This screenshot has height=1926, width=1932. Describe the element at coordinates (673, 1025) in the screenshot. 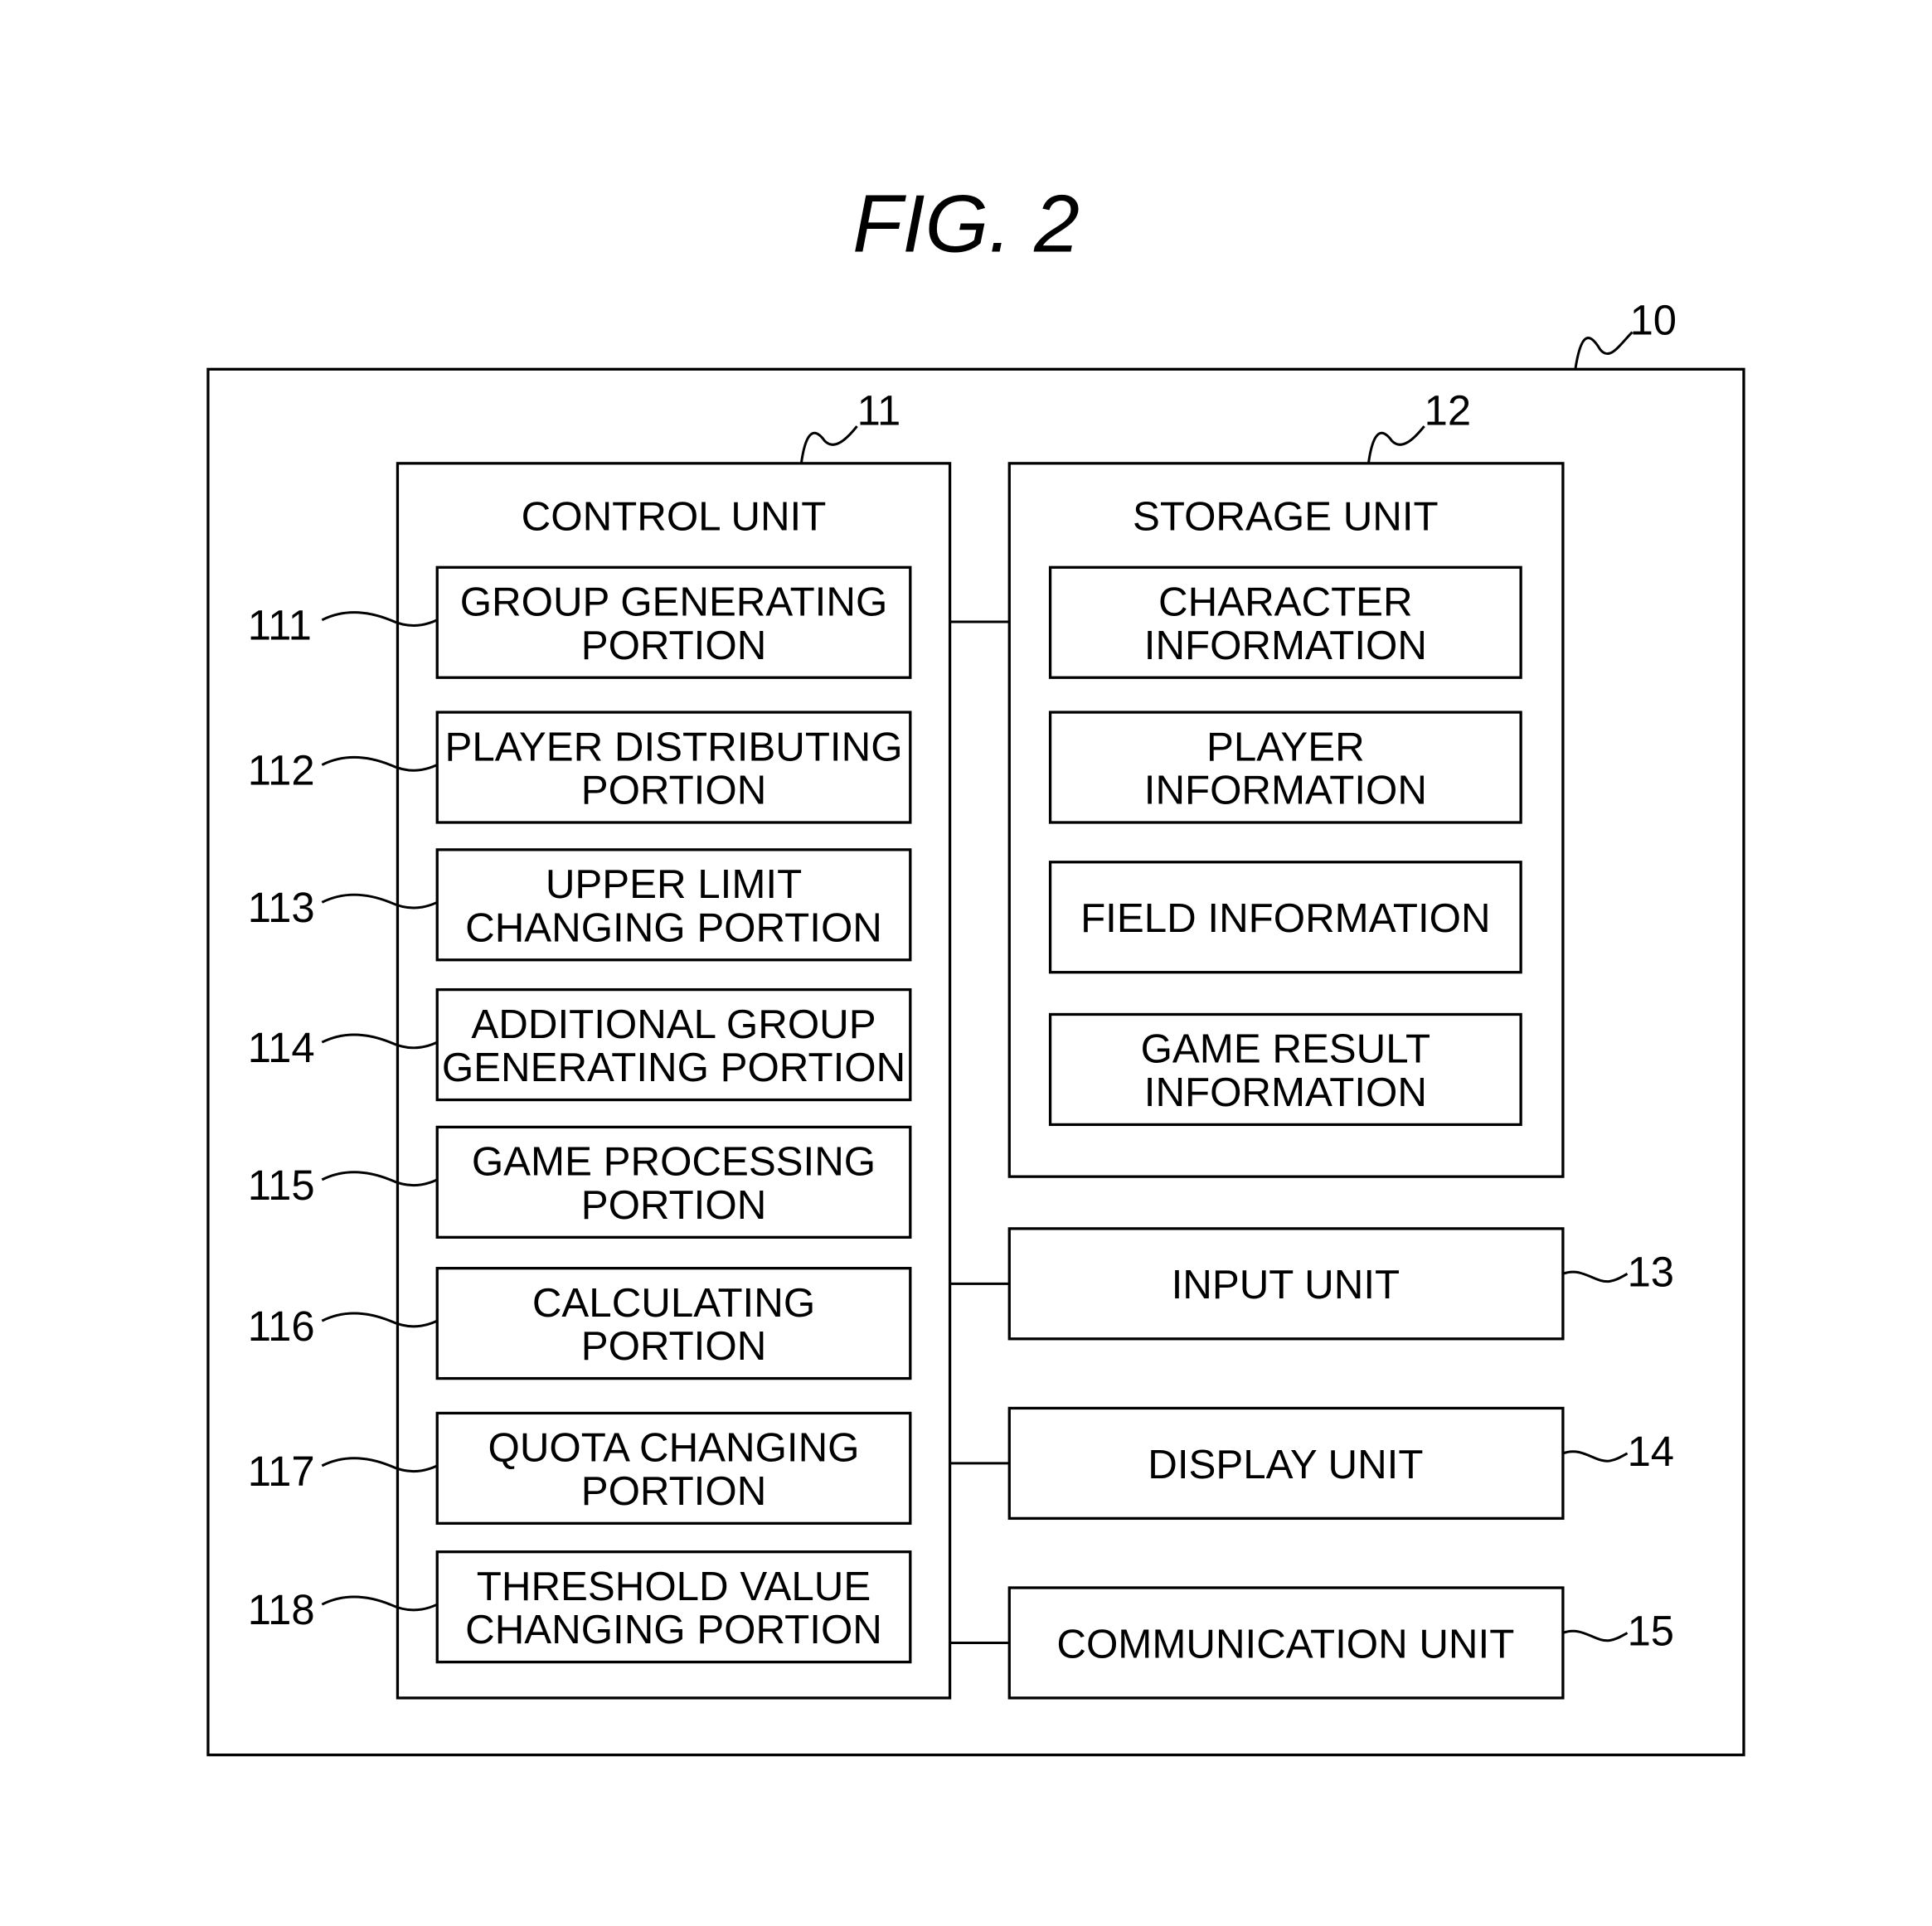

I see `portion-label: ADDITIONAL GROUP` at that location.